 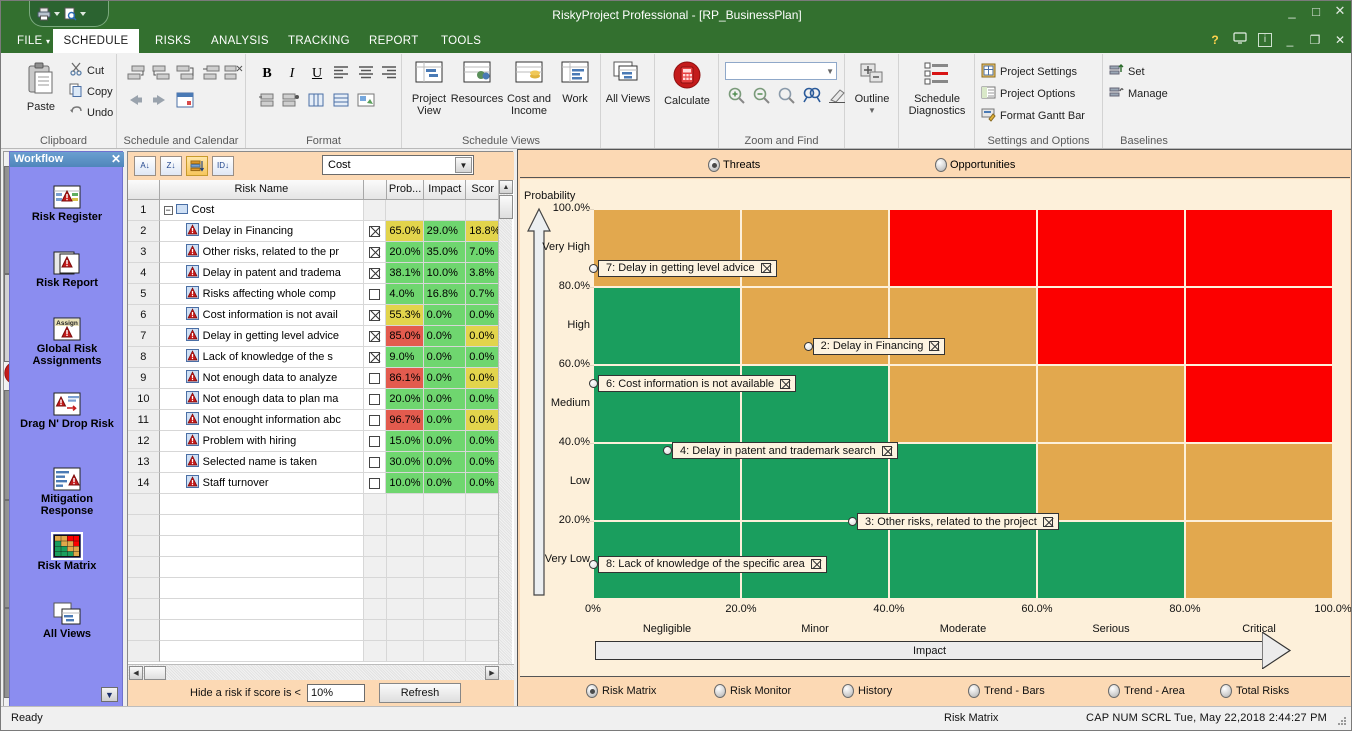 I want to click on grid-horizontal-scrollbar: ◀ ▶, so click(x=321, y=672).